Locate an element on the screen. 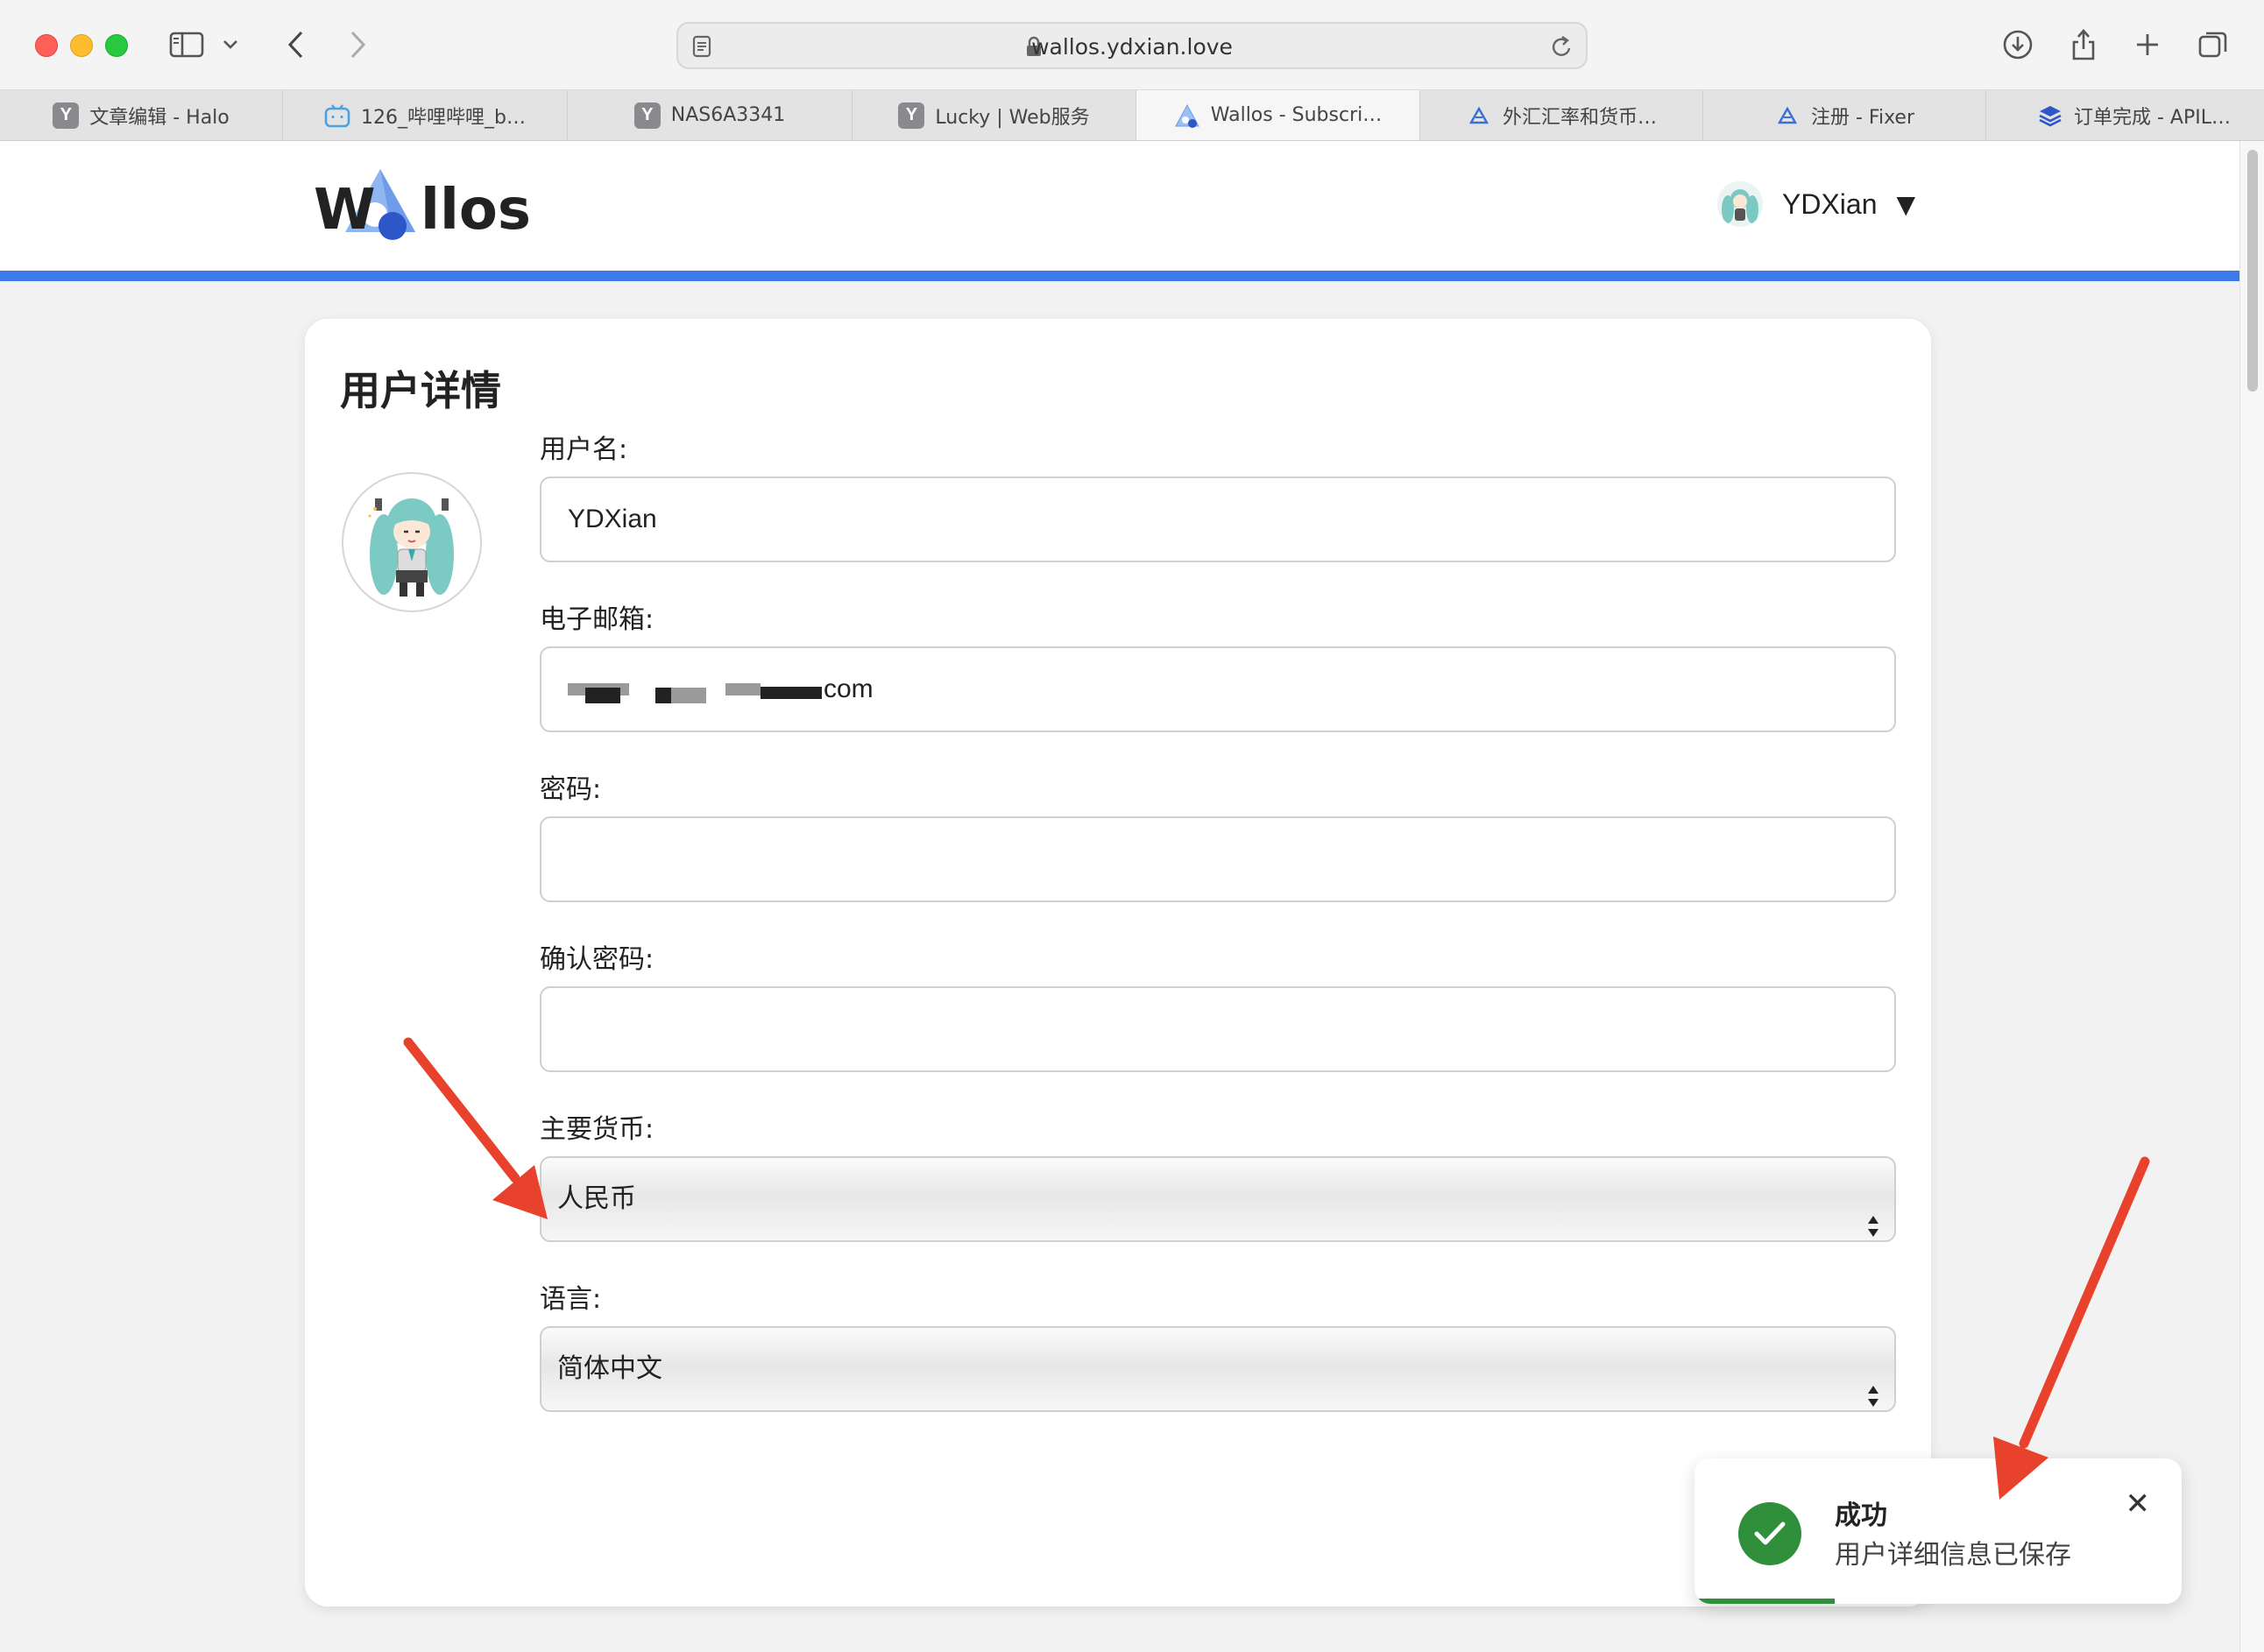  confirm-password-label: 确认密码: is located at coordinates (597, 959).